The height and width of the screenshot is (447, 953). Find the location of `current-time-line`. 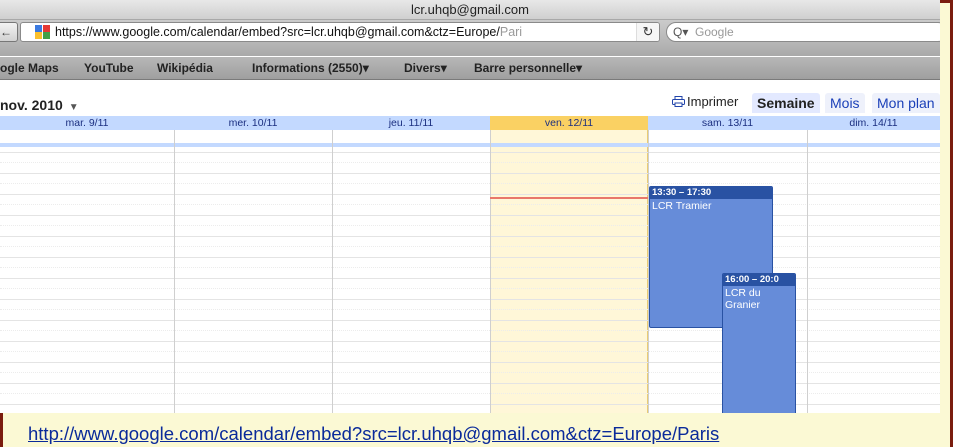

current-time-line is located at coordinates (569, 198).